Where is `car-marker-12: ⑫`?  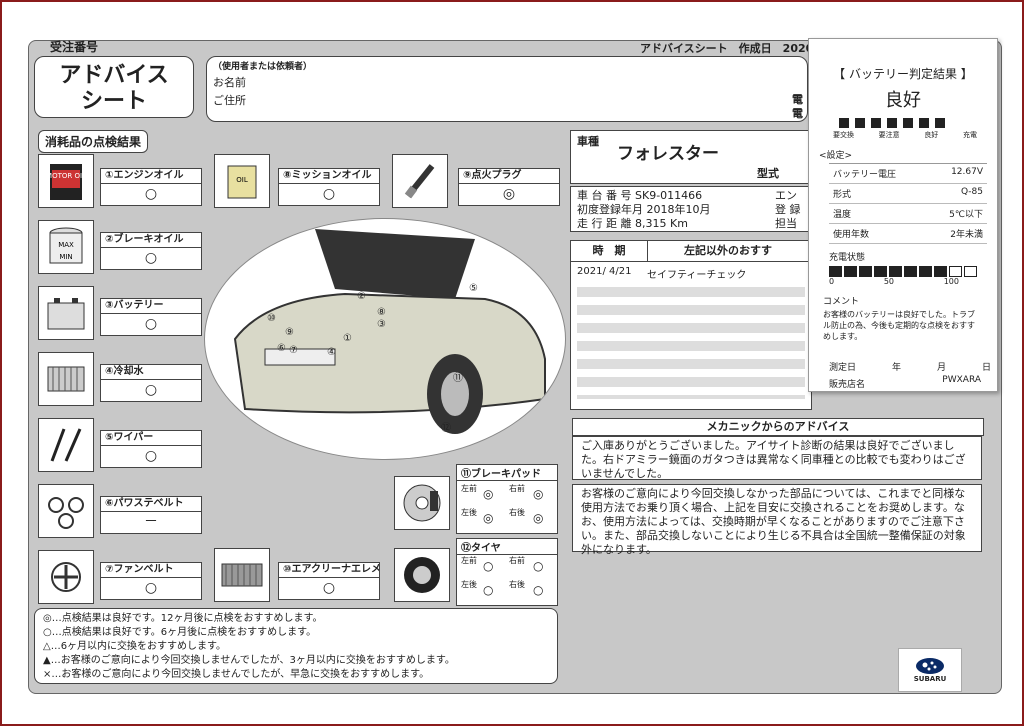
car-marker-12: ⑫ is located at coordinates (446, 428).